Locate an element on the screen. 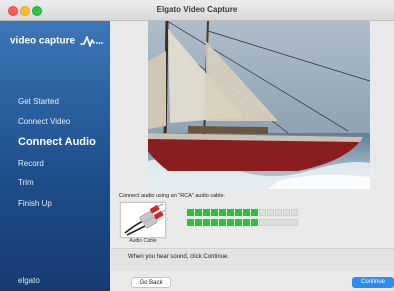  audio-cable-image is located at coordinates (143, 220).